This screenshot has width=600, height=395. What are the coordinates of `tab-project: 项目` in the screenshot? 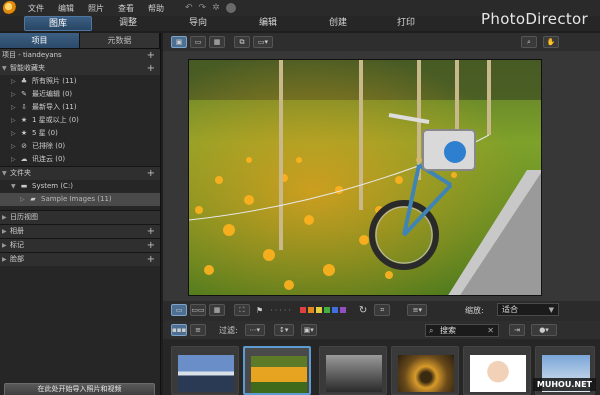 It's located at (40, 40).